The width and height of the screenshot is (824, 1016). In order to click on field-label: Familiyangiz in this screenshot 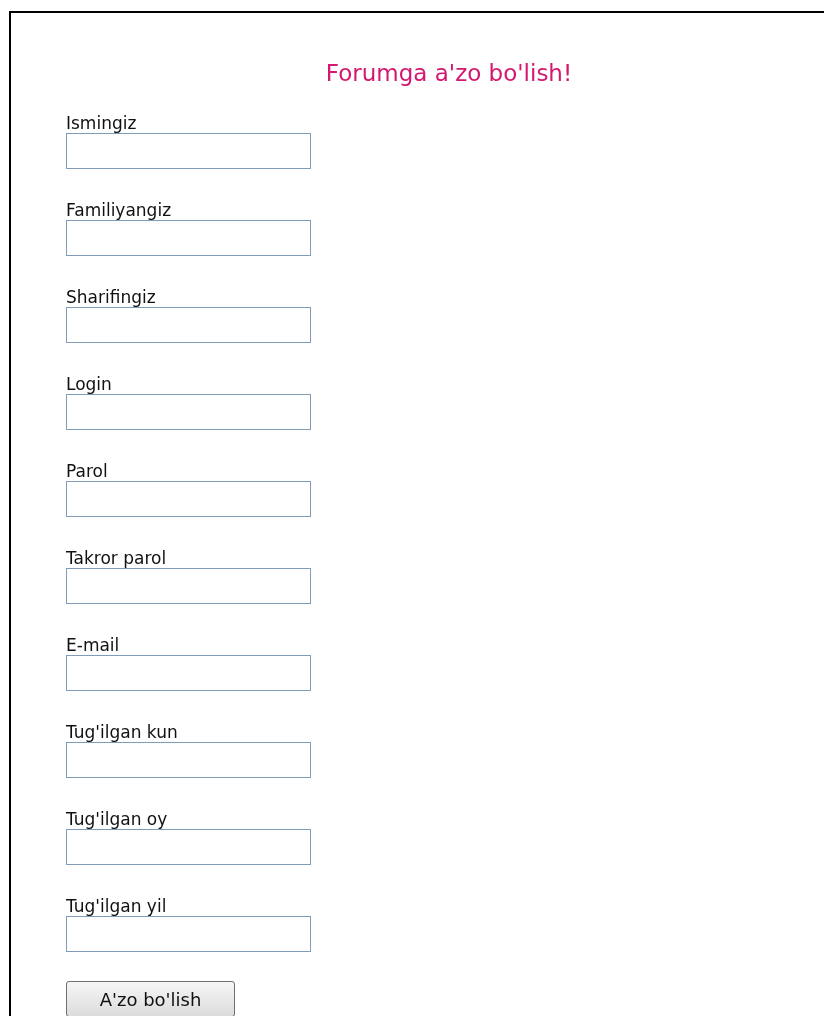, I will do `click(119, 210)`.